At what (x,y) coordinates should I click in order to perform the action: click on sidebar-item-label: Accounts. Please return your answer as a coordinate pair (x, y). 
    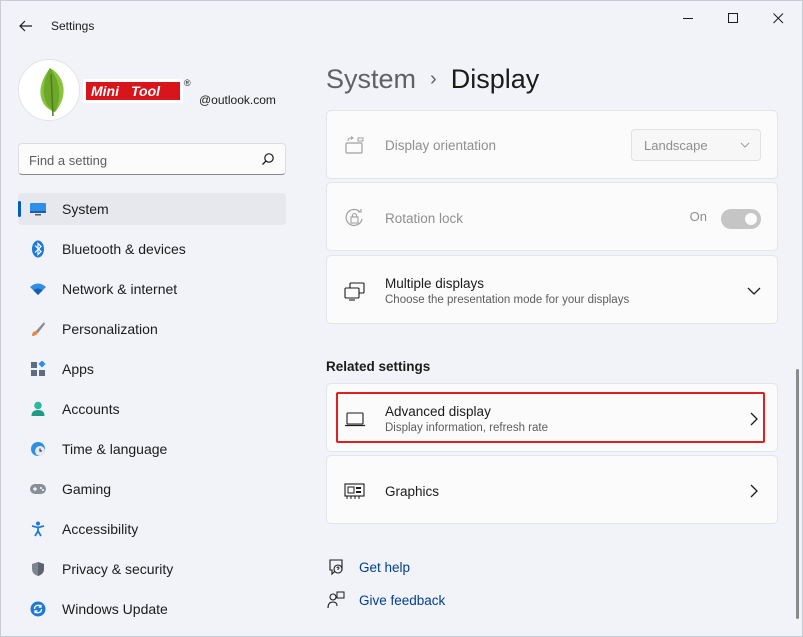
    Looking at the image, I should click on (91, 409).